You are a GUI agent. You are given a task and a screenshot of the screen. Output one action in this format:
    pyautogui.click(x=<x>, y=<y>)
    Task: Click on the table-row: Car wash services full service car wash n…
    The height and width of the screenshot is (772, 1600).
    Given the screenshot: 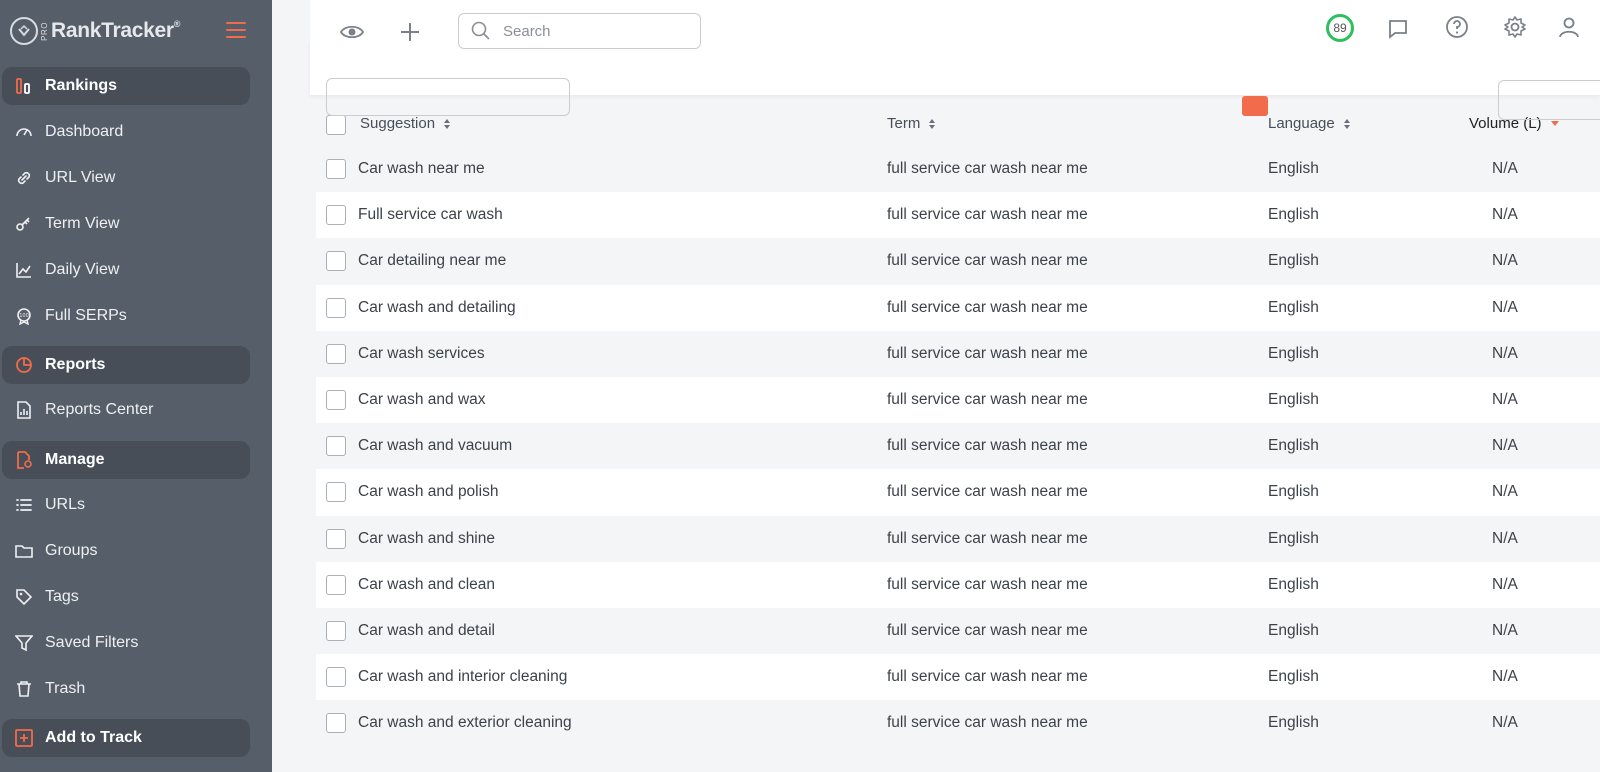 What is the action you would take?
    pyautogui.click(x=958, y=353)
    